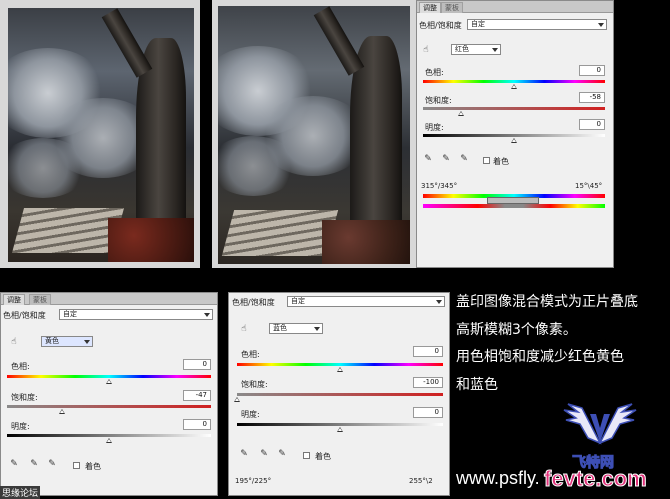 The image size is (670, 499). Describe the element at coordinates (439, 186) in the screenshot. I see `range-left-label: 315°/345°` at that location.